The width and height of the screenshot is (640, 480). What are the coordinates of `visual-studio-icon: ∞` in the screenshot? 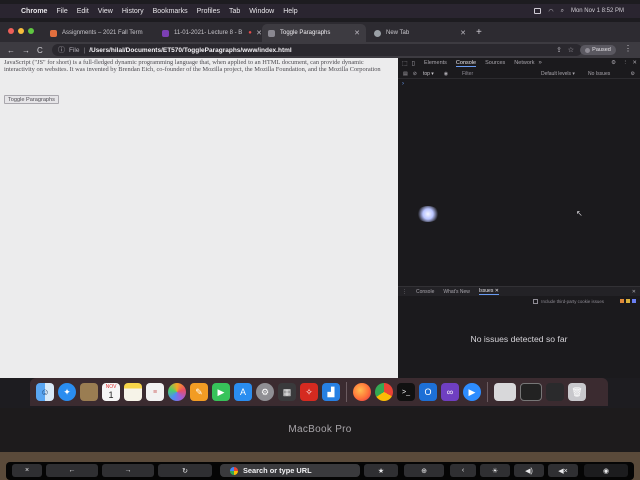 It's located at (450, 392).